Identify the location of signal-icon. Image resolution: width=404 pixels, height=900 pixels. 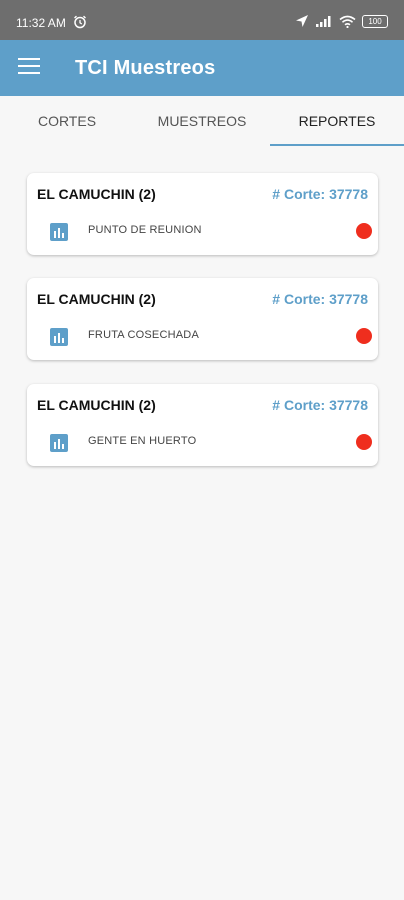
(323, 21).